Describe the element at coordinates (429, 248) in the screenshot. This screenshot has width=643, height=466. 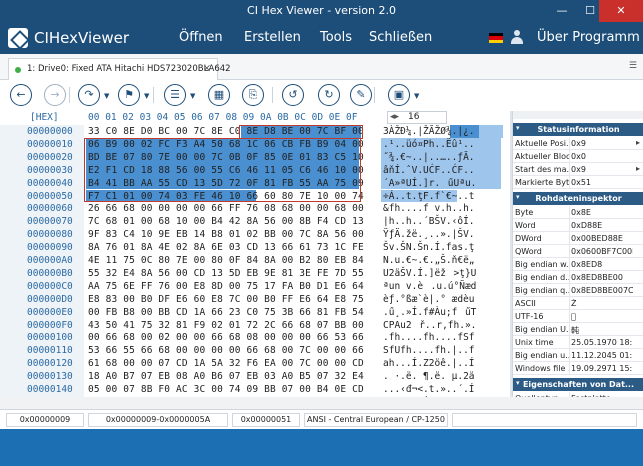
I see `text-row: Šv.ŠN.Šn.Í.fas.ţ` at that location.